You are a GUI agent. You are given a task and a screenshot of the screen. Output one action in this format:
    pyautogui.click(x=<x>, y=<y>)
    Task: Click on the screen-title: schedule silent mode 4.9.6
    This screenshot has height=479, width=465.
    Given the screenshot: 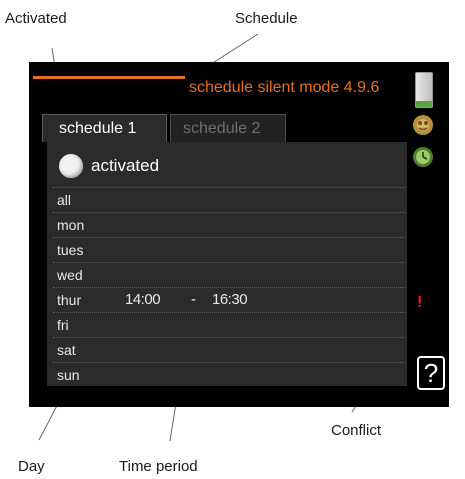 What is the action you would take?
    pyautogui.click(x=284, y=87)
    